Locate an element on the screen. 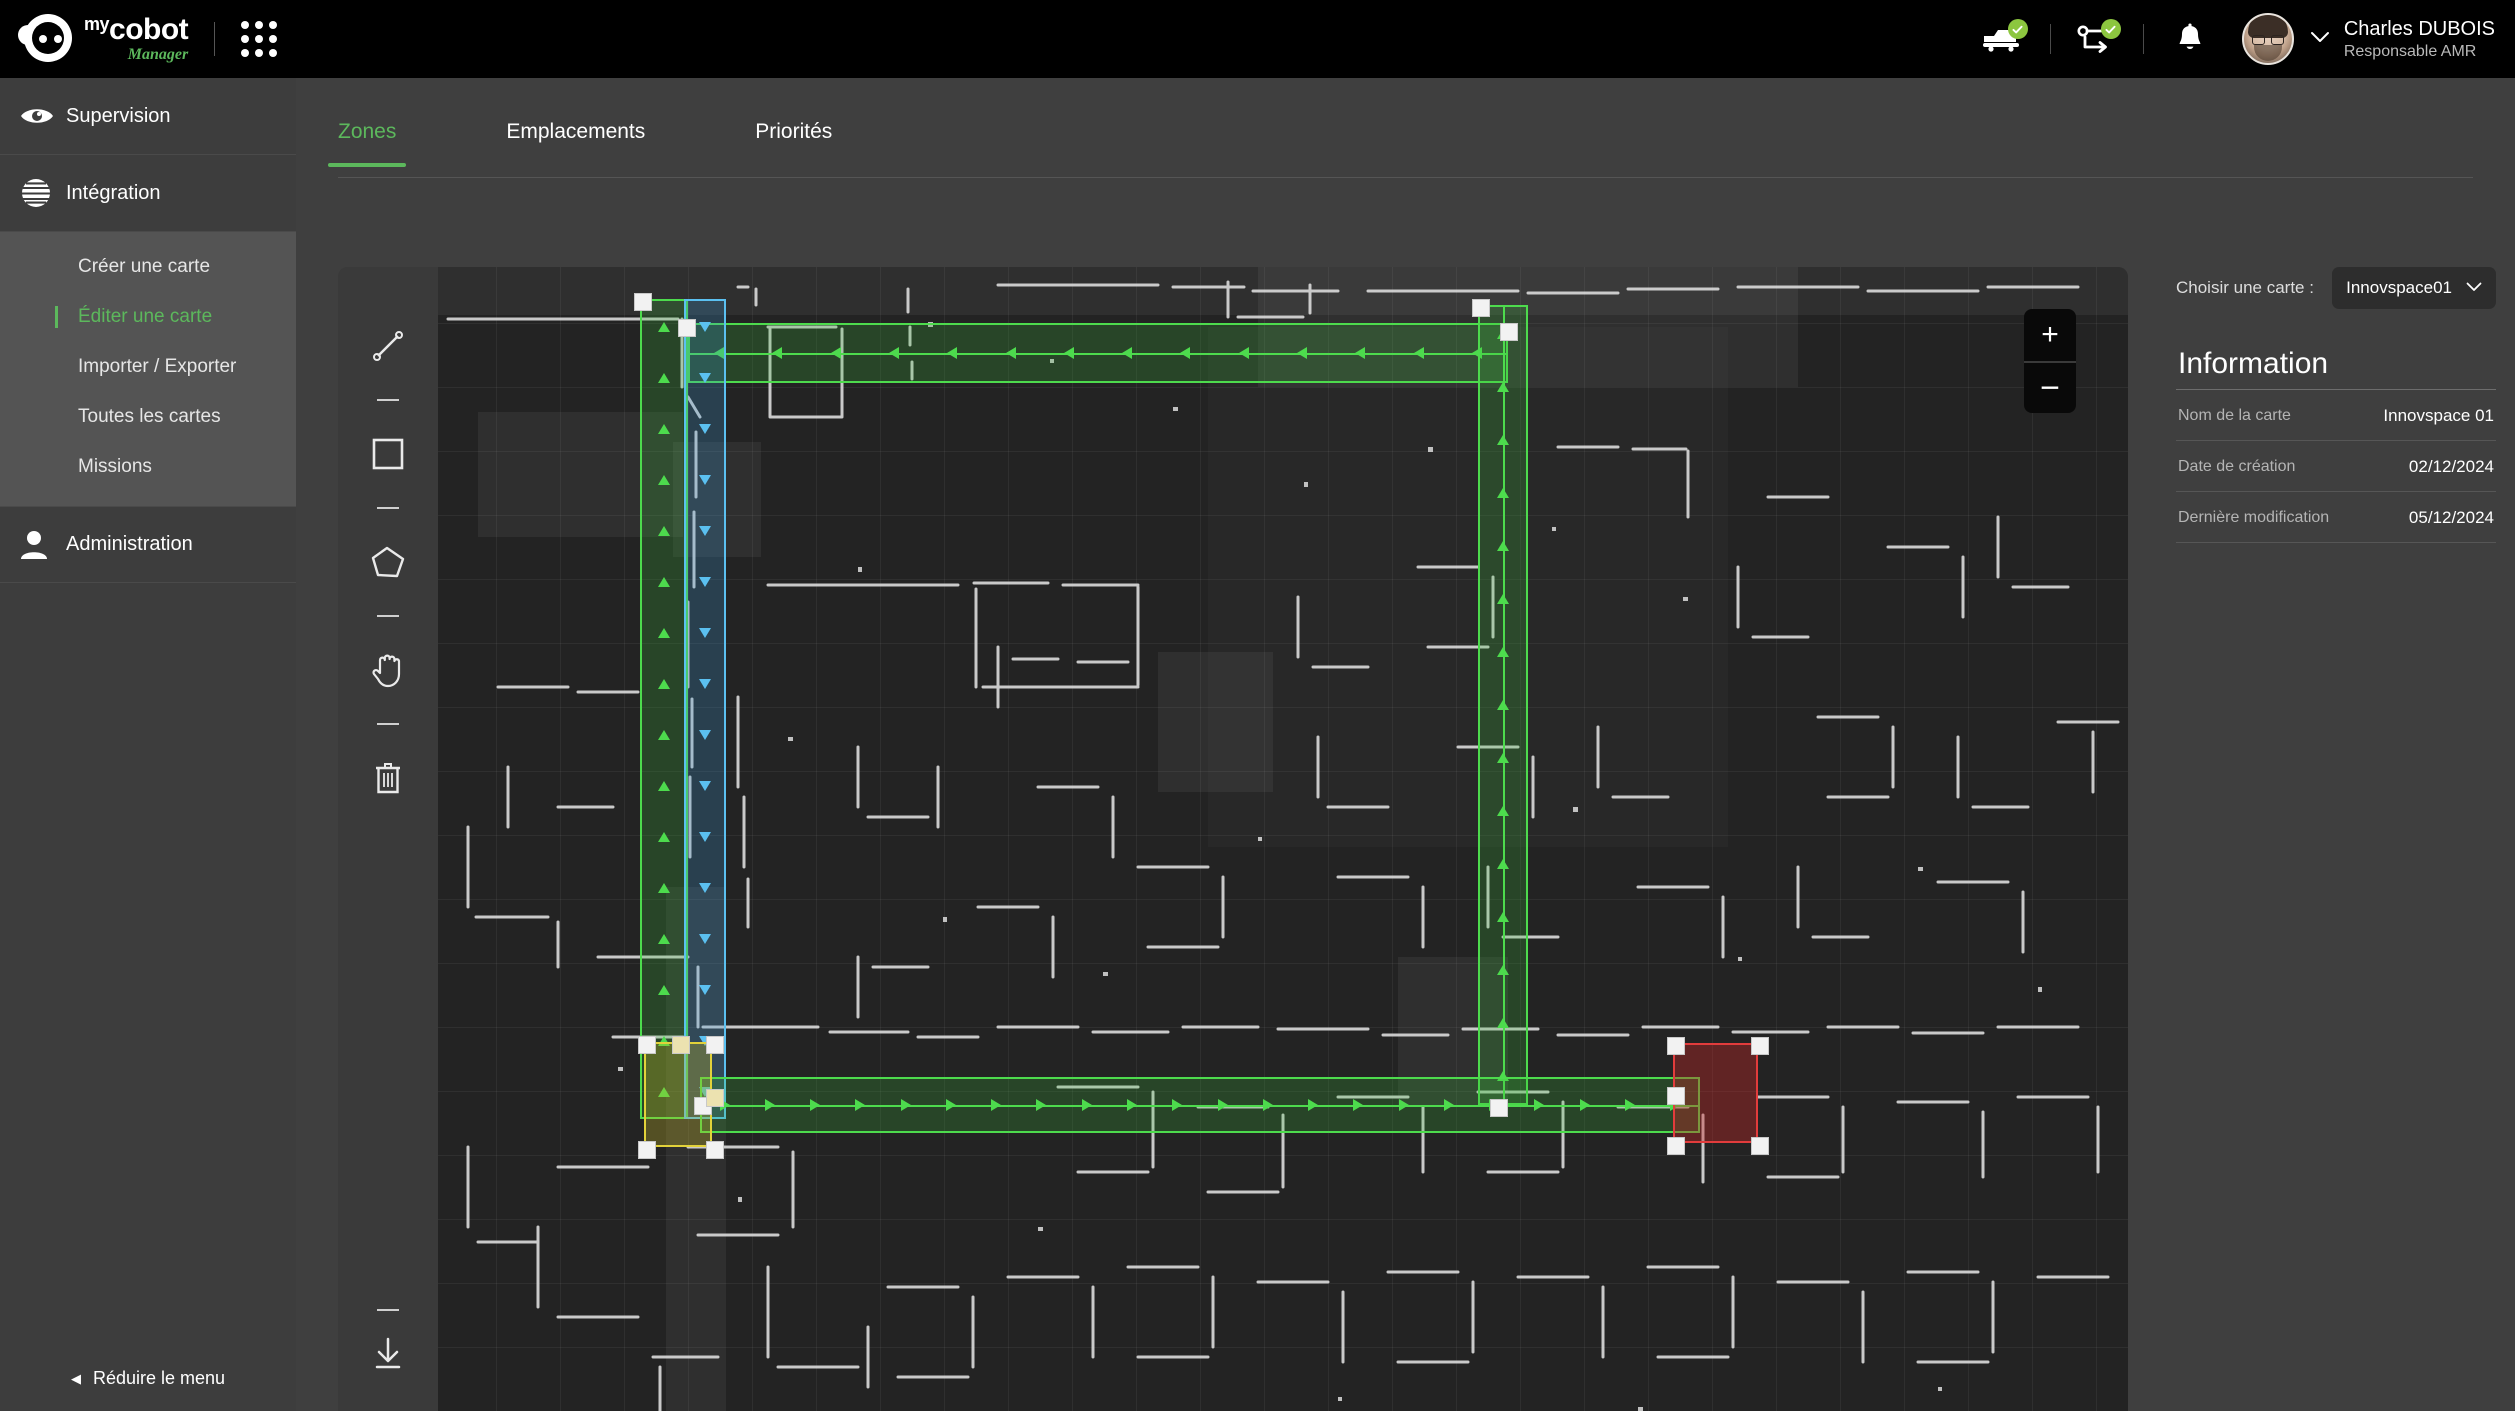 The height and width of the screenshot is (1411, 2515). info-row-map-name: Nom de la carte Innovspace 01 is located at coordinates (2336, 415).